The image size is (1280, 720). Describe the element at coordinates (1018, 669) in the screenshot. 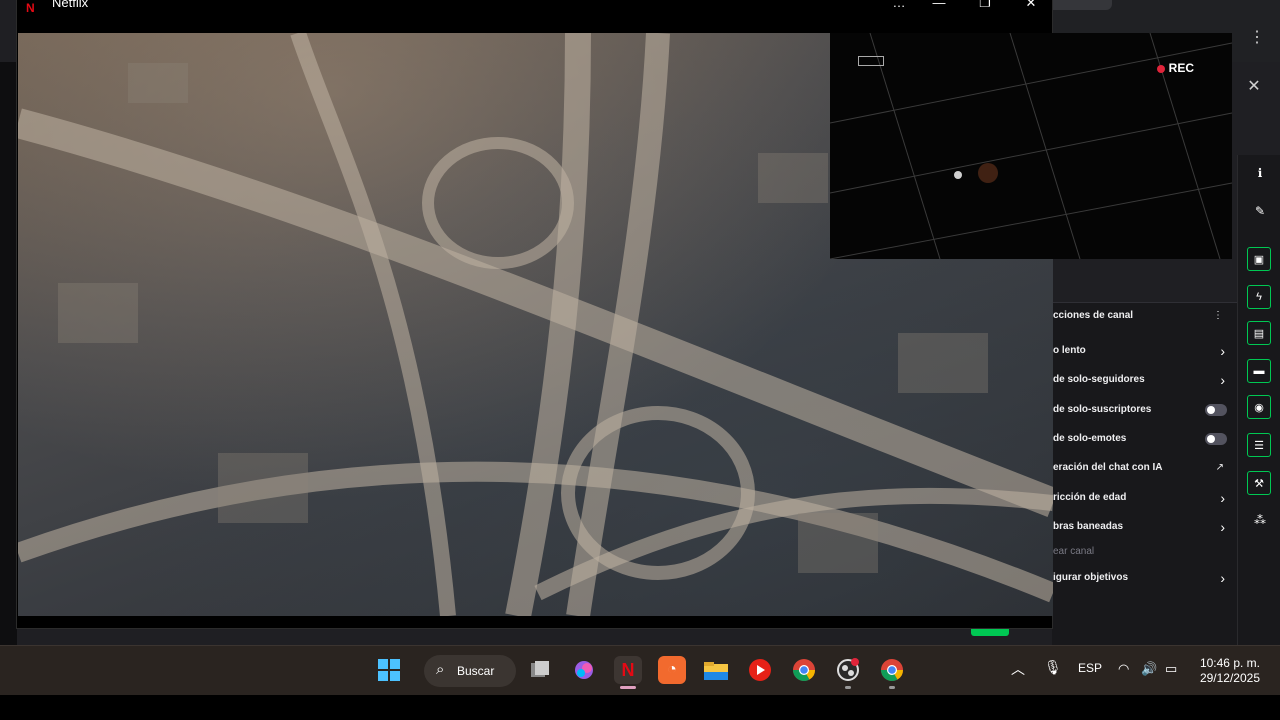

I see `chevron-up-icon: ︿` at that location.